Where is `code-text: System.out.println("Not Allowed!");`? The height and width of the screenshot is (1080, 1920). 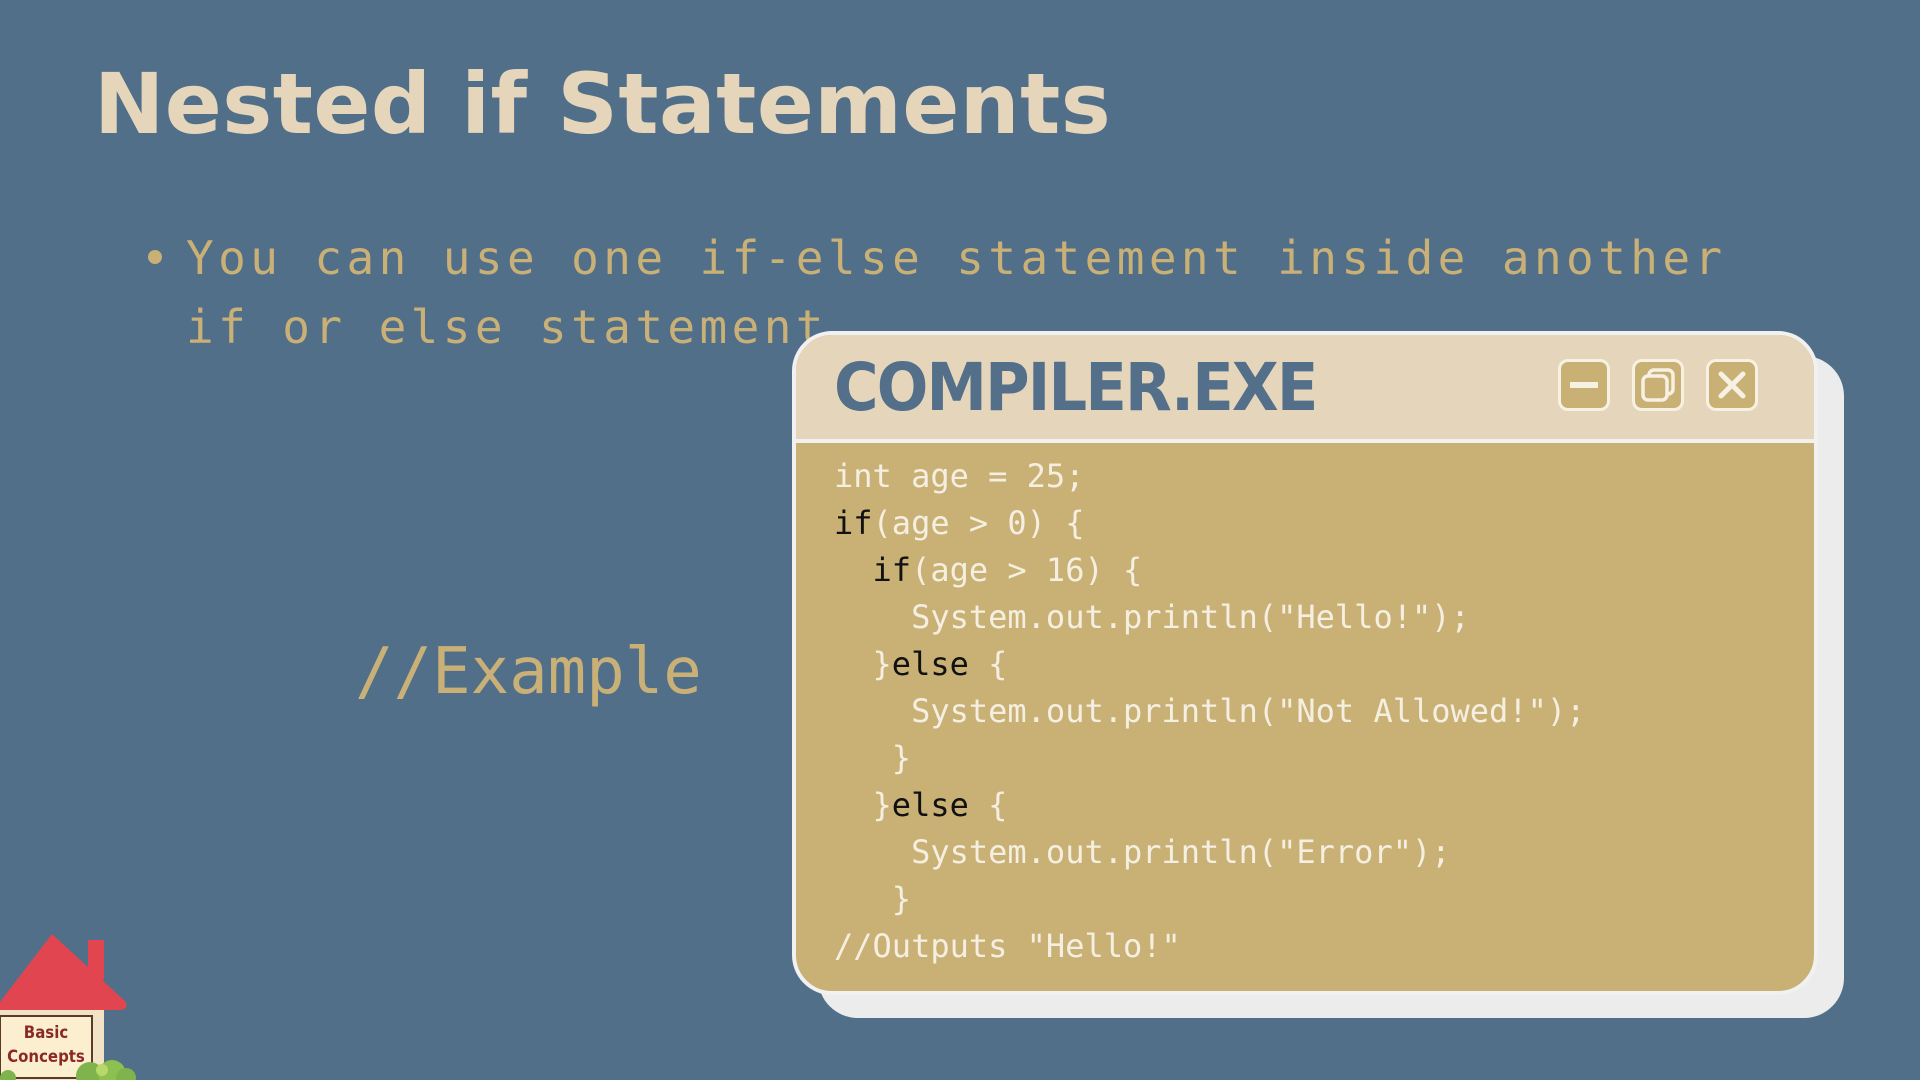
code-text: System.out.println("Not Allowed!"); is located at coordinates (1210, 711).